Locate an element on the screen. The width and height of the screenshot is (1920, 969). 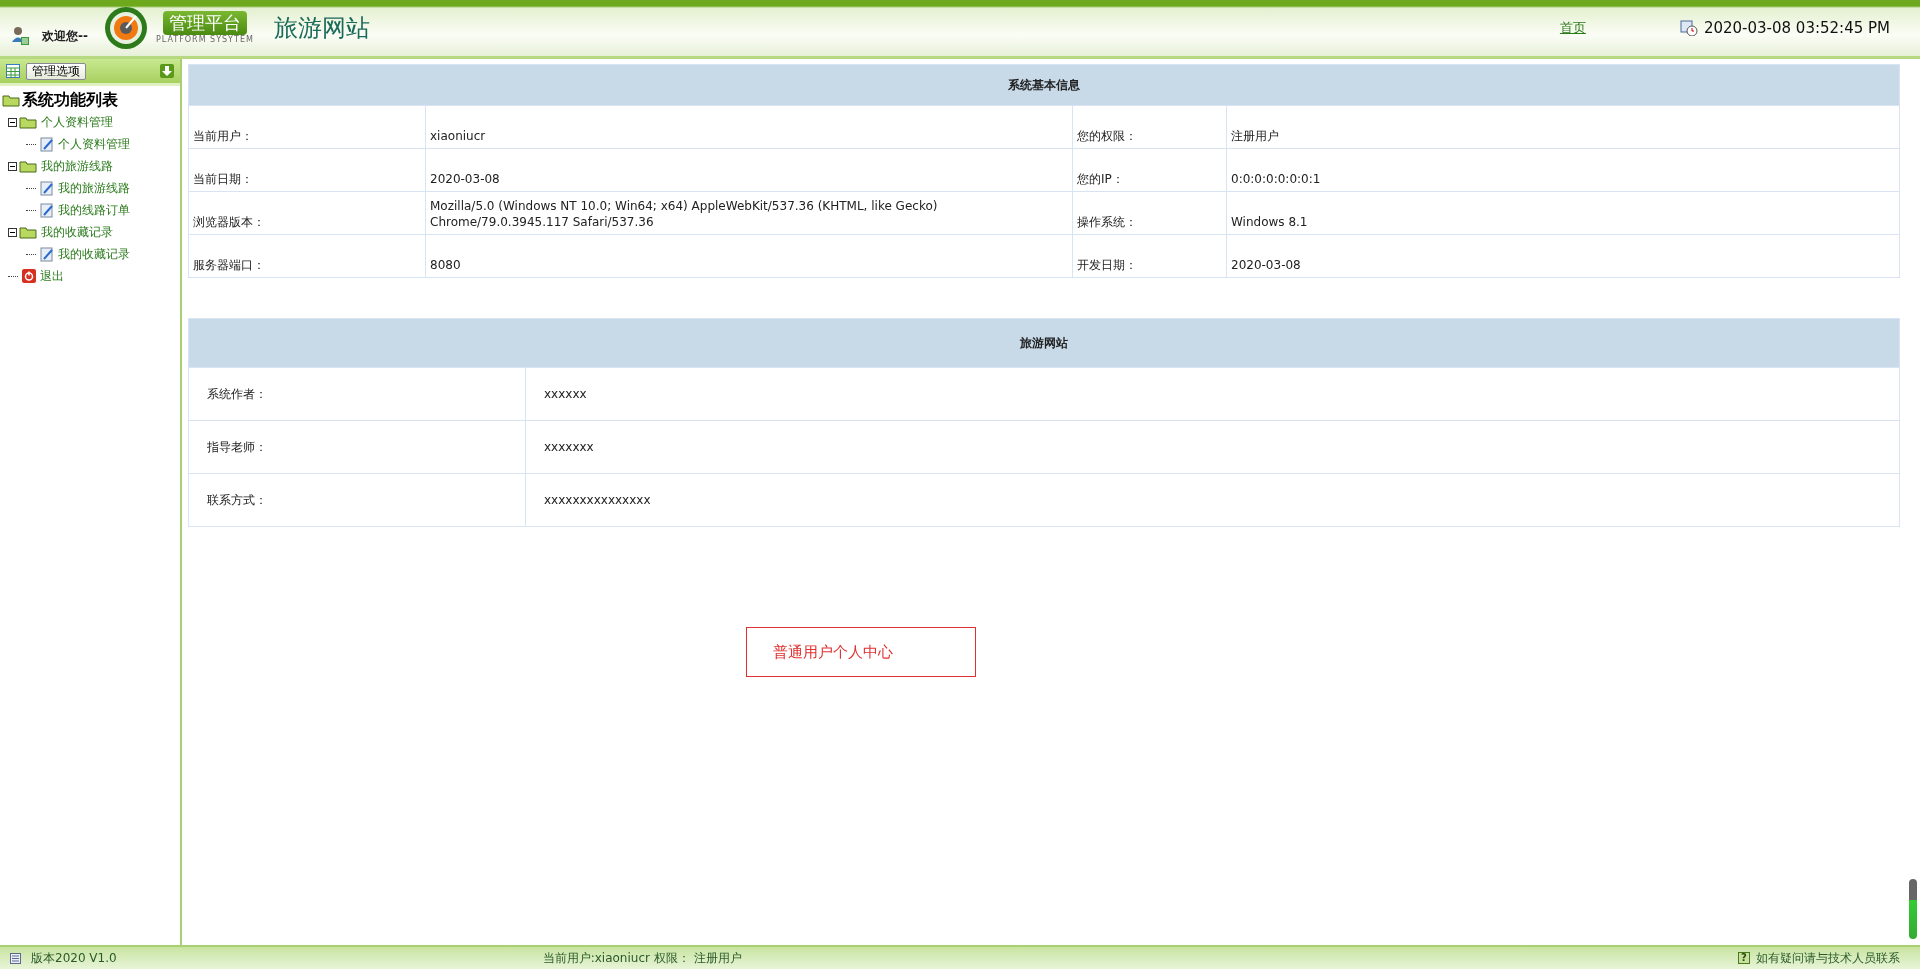
table-cell: Mozilla/5.0 (Windows NT 10.0; Win64; x64) AppleWebKit/537.36 (KHTML, like Gecko) Chrome/79.0.3945.117 Safari/537.36 is located at coordinates (749, 213).